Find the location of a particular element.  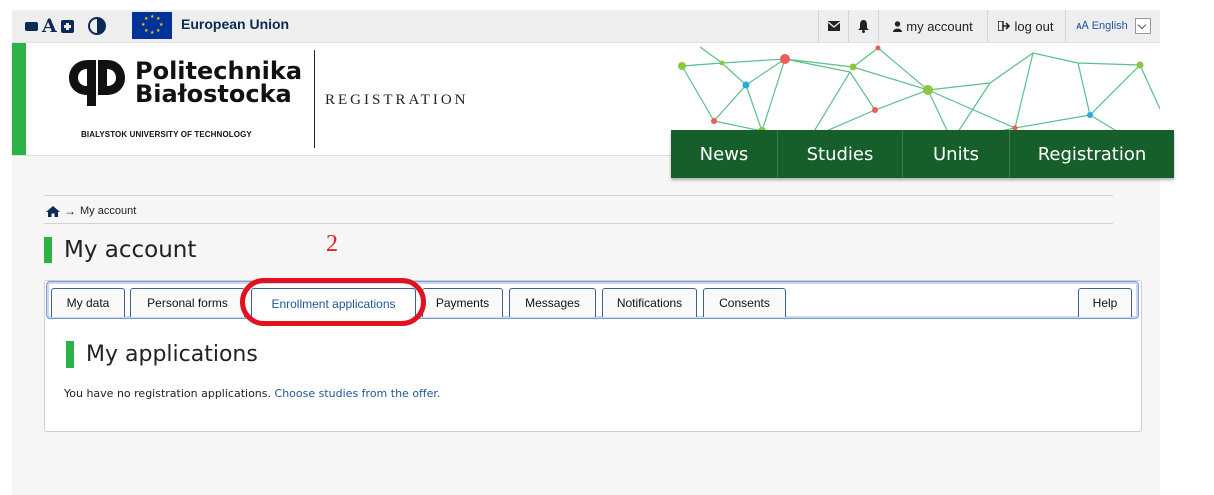

nav-item-news: News is located at coordinates (724, 154).